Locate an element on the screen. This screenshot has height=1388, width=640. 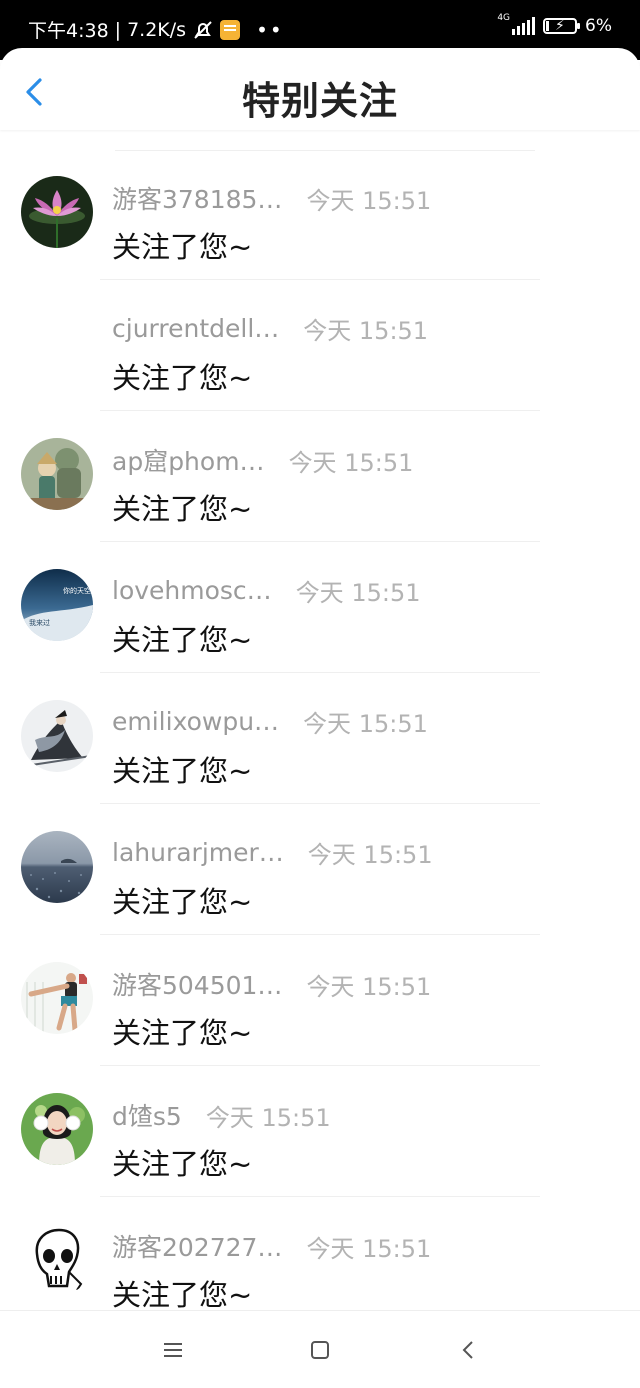
avatar-caption-top: 你的天空 is located at coordinates (77, 590).